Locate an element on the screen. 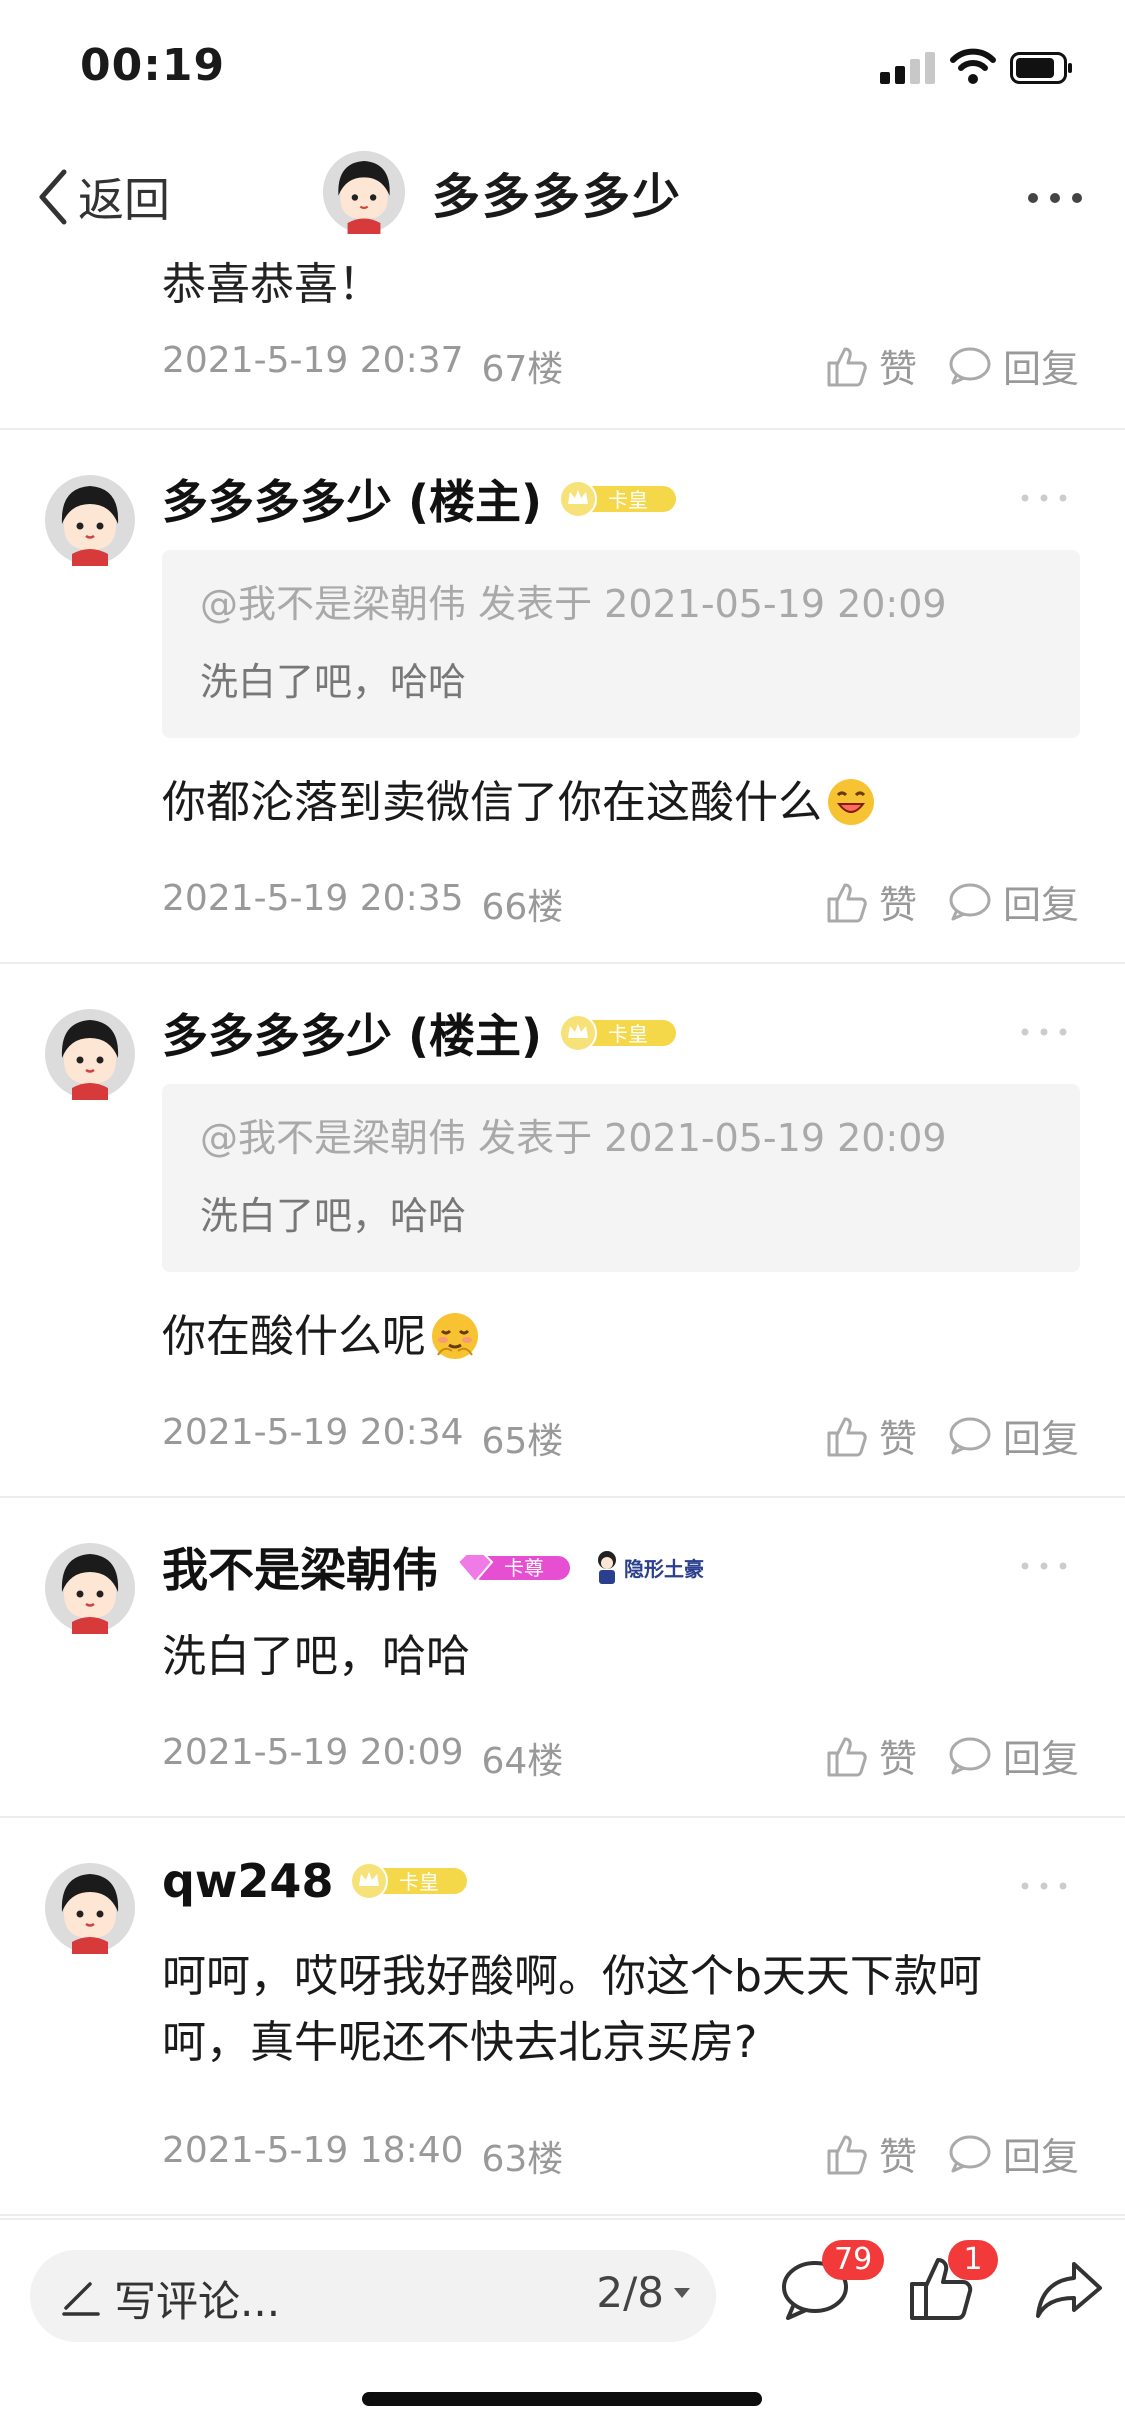 This screenshot has height=2436, width=1125. author-name: qw248 is located at coordinates (247, 1881).